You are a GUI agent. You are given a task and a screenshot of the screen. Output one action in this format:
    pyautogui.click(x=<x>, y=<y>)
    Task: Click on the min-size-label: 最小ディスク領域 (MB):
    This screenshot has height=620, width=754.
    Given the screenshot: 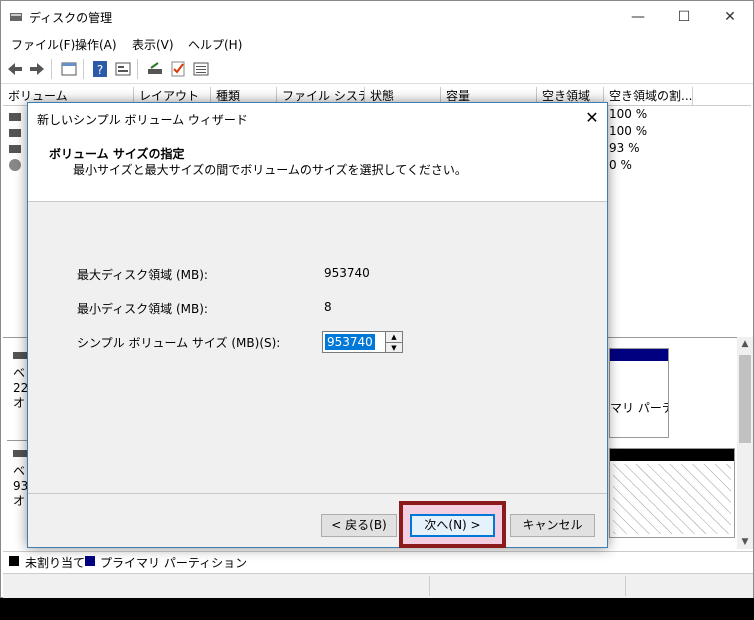 What is the action you would take?
    pyautogui.click(x=142, y=309)
    